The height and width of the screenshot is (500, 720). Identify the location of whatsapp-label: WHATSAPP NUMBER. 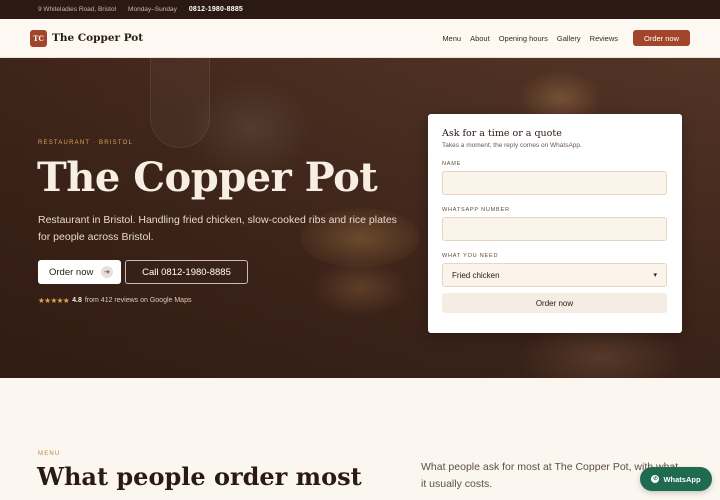
(476, 210).